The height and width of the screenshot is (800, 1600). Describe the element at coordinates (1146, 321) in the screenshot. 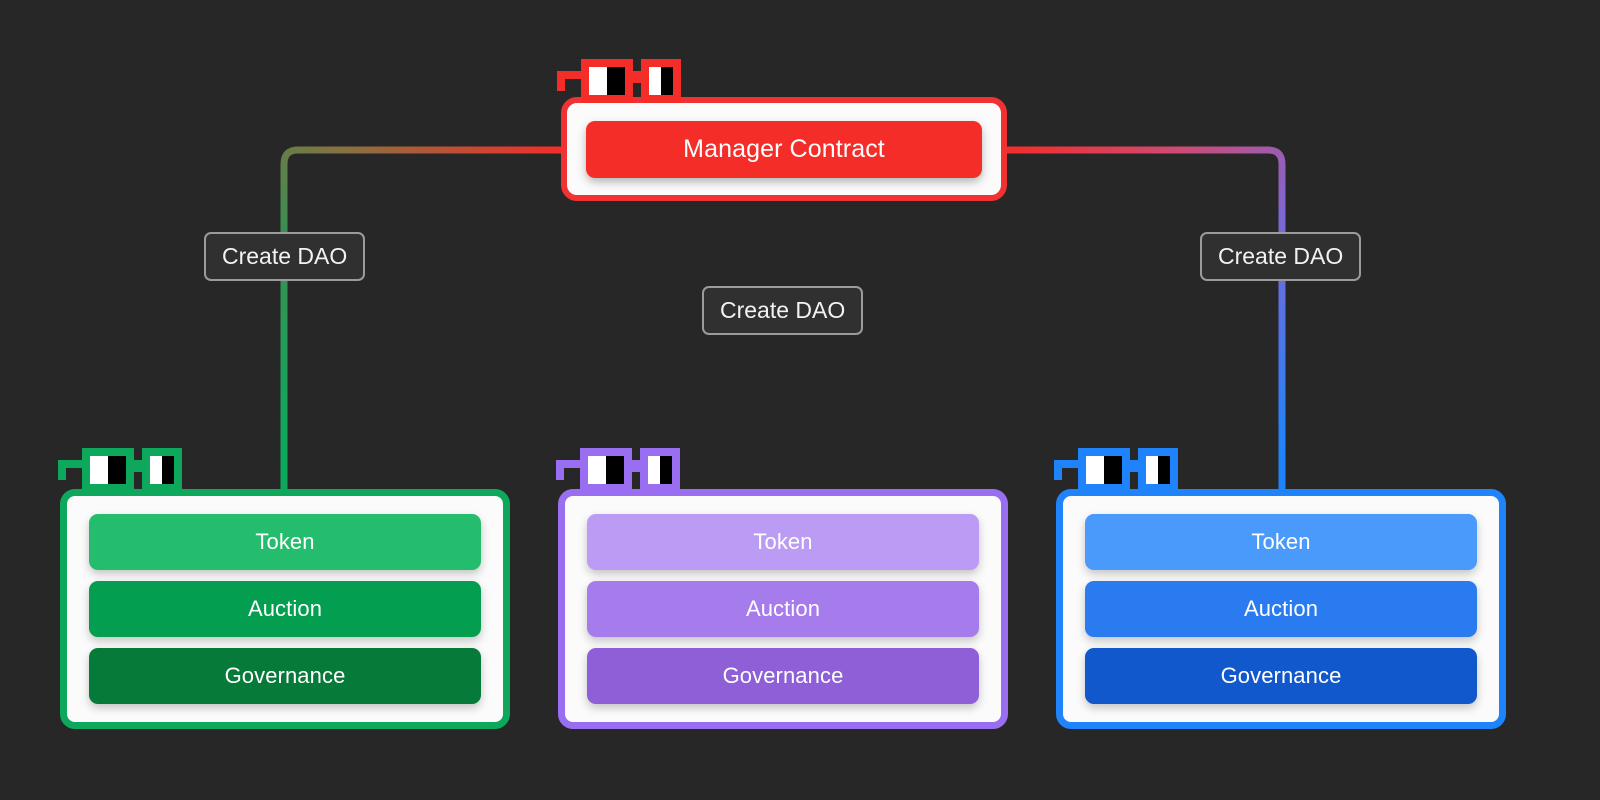

I see `edge-manager-to-blue-dao` at that location.